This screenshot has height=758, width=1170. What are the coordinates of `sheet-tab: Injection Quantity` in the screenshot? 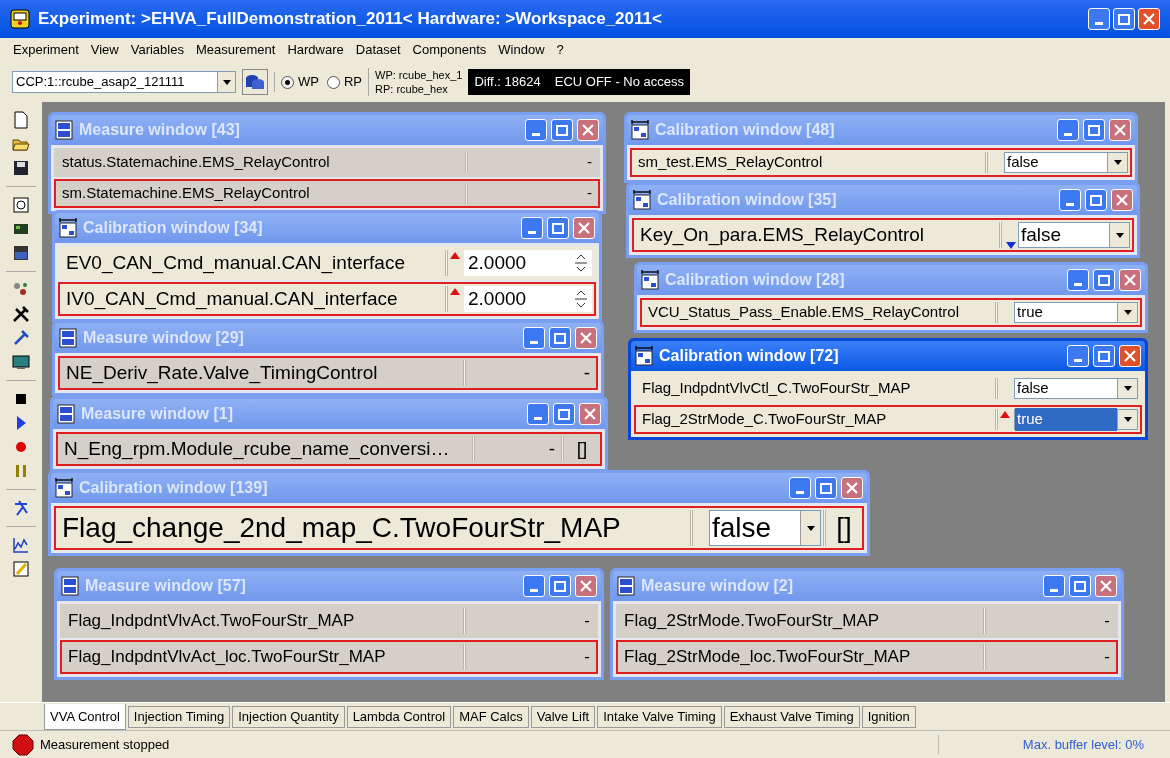 It's located at (288, 717).